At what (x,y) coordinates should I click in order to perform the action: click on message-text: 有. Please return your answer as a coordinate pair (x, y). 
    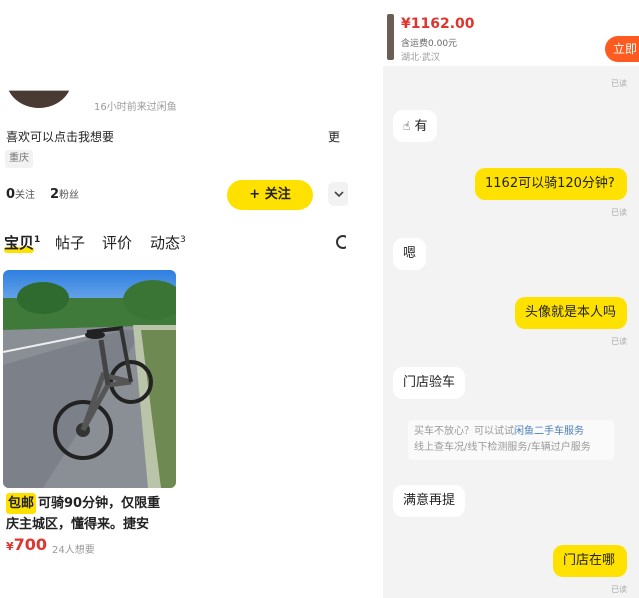
    Looking at the image, I should click on (421, 126).